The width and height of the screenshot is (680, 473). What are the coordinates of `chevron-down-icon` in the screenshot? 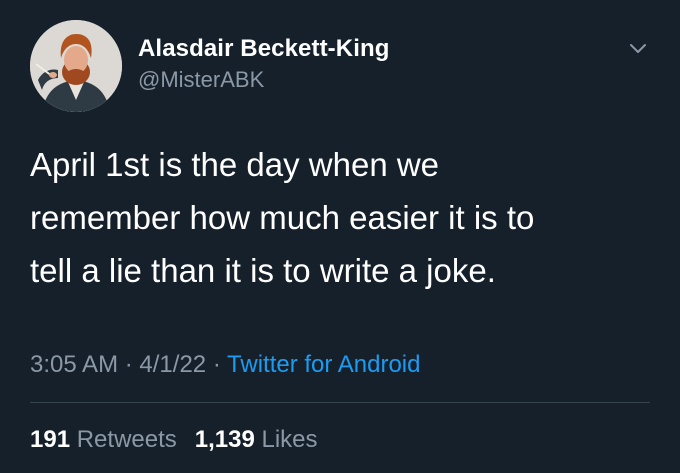 It's located at (638, 48).